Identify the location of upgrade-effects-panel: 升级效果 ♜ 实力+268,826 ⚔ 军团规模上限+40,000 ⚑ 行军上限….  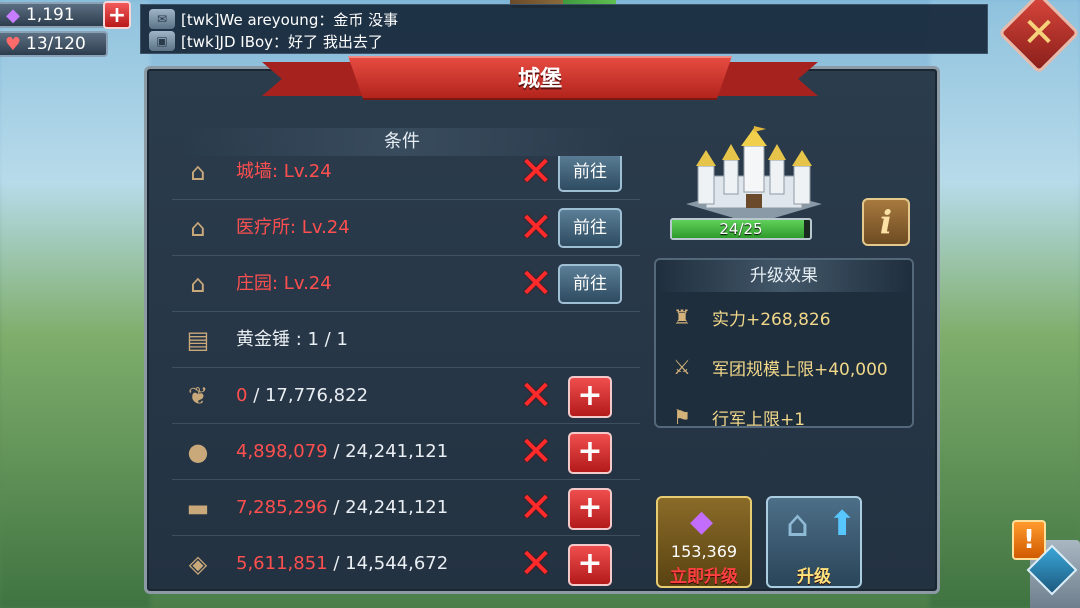
(784, 343).